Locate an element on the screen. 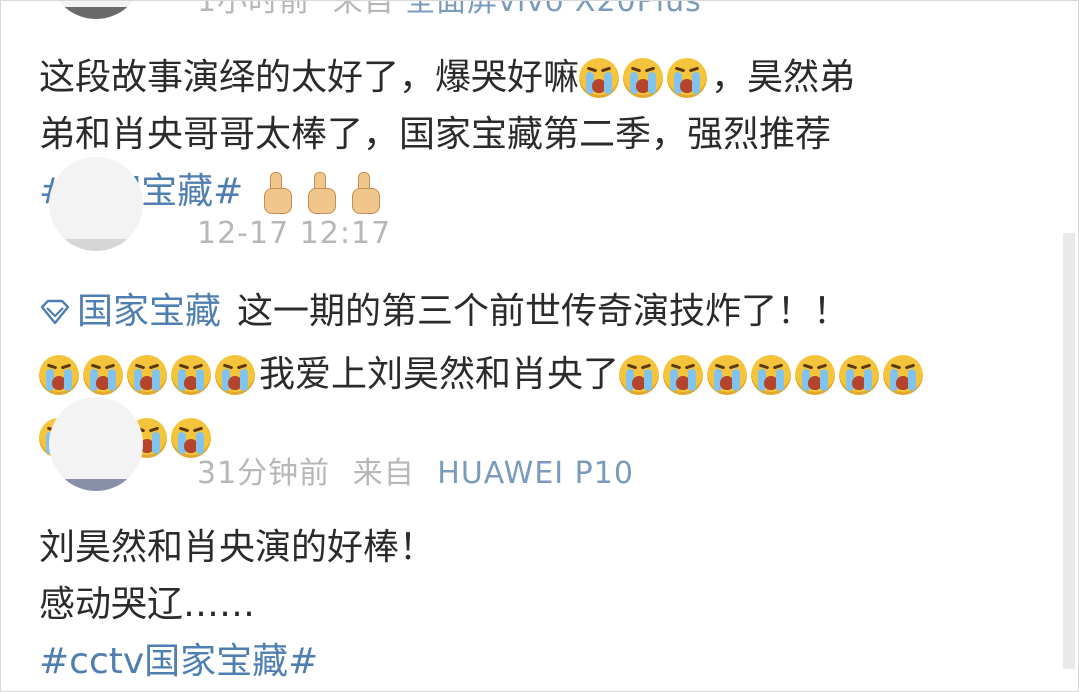 This screenshot has width=1079, height=692. comment-text: 弟和肖央哥哥太棒了，国家宝藏第二季，强烈推荐 is located at coordinates (435, 134).